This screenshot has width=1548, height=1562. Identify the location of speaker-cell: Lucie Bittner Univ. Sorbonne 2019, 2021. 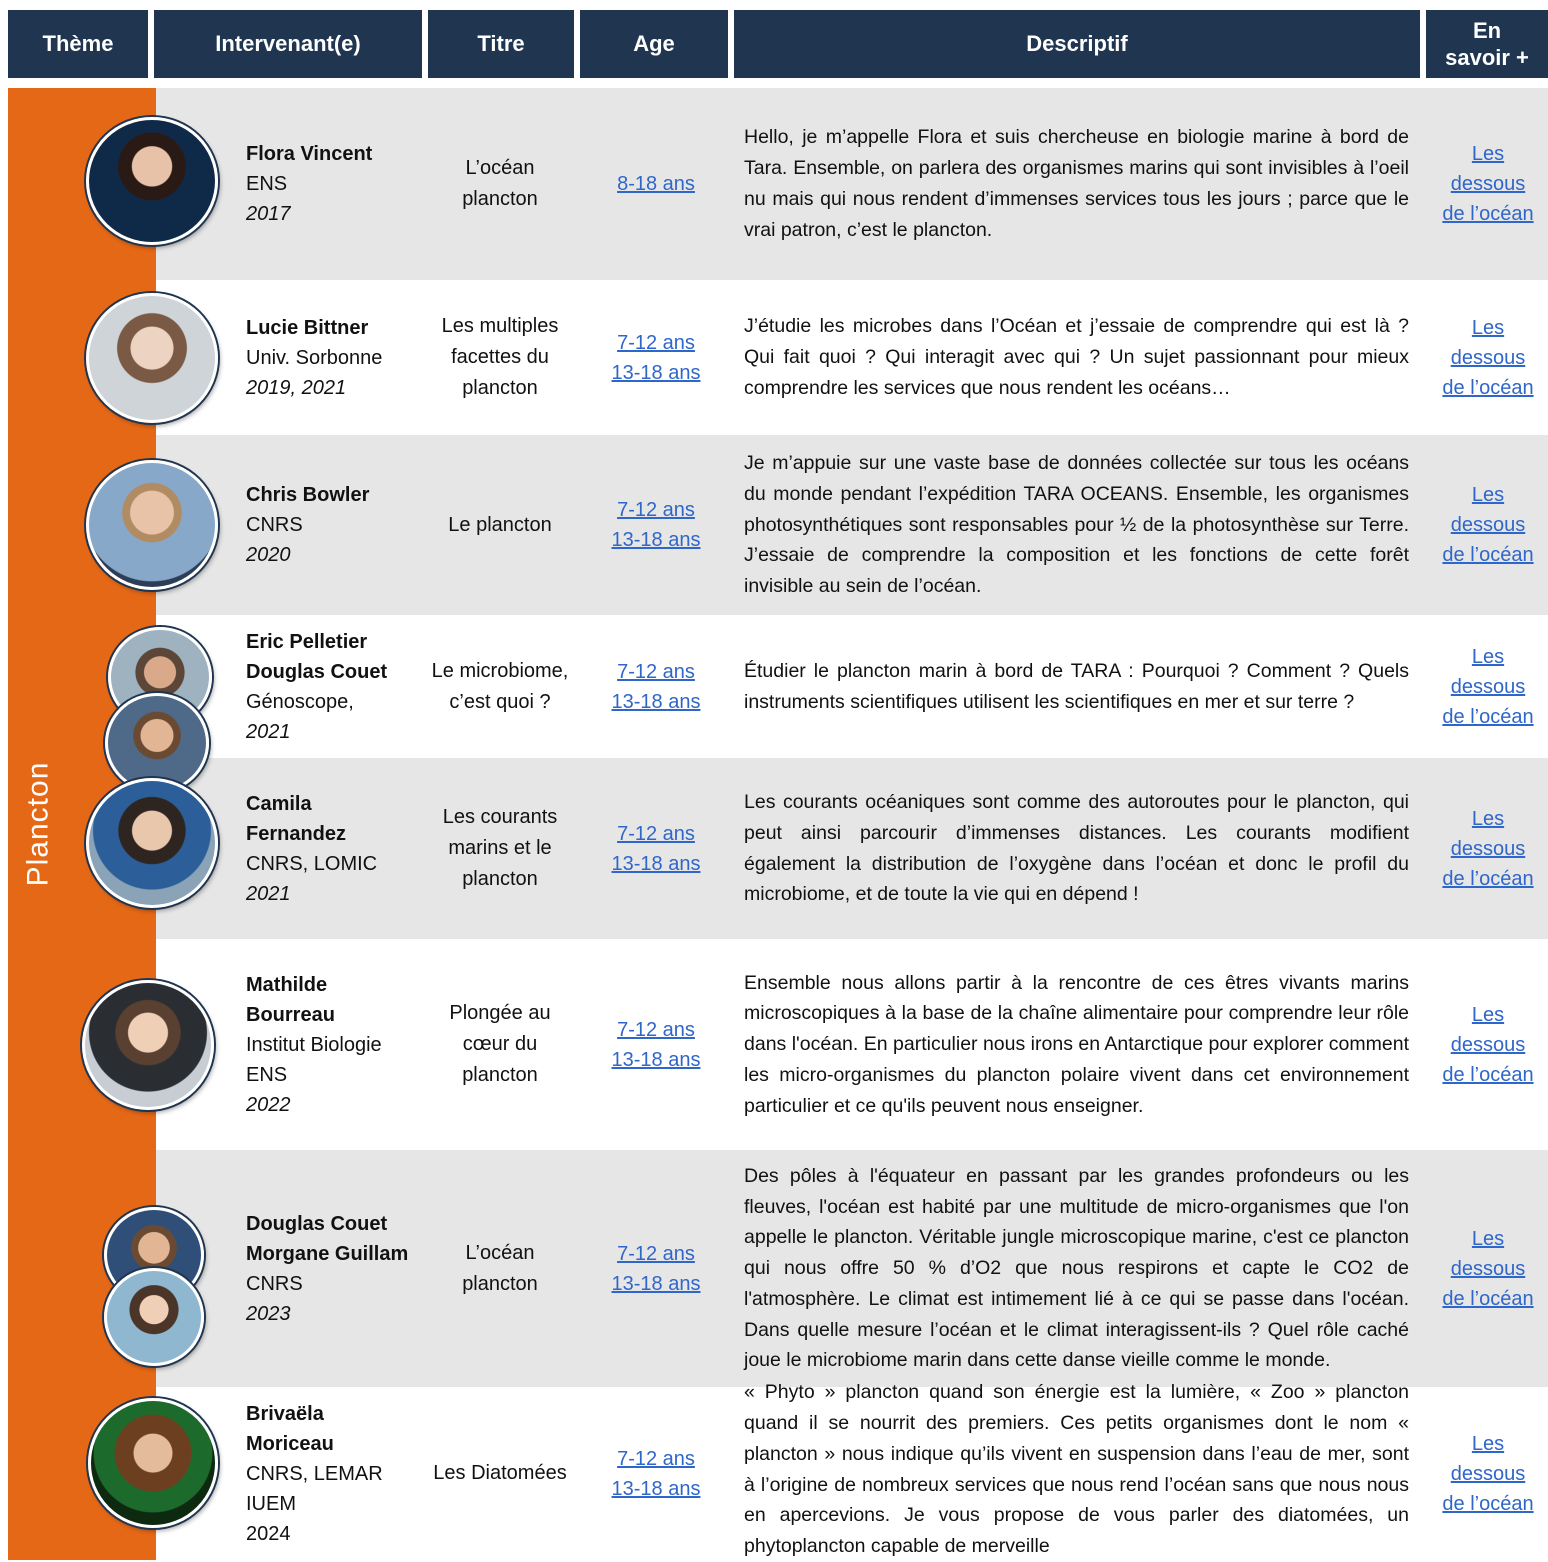
(331, 357).